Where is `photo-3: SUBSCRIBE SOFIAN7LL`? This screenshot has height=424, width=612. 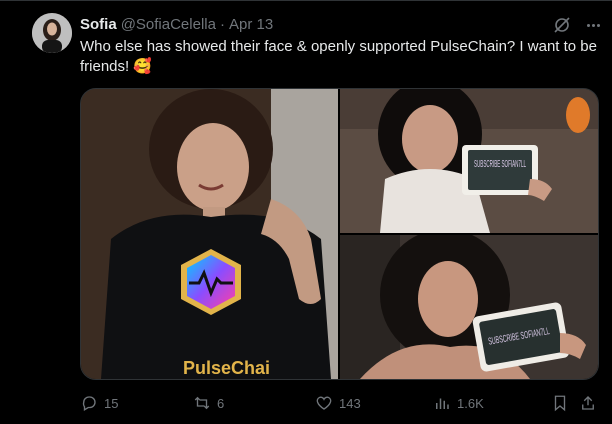 photo-3: SUBSCRIBE SOFIAN7LL is located at coordinates (469, 307).